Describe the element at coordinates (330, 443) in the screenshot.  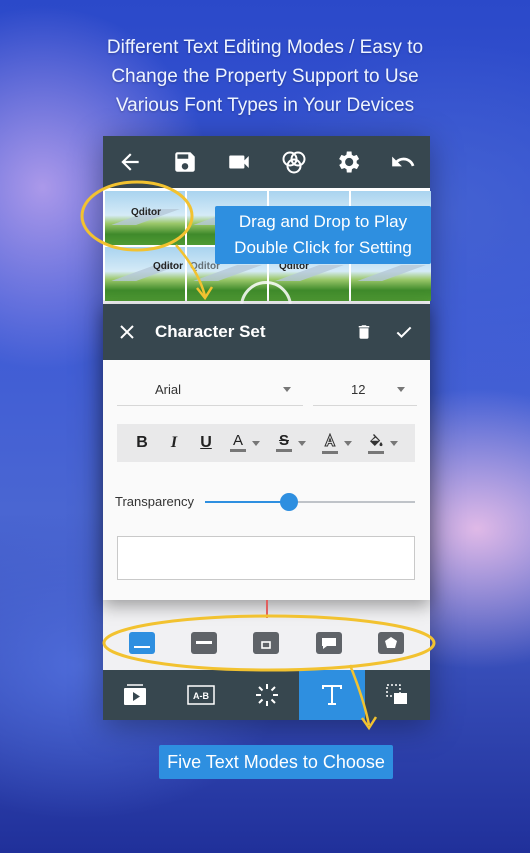
I see `outline-text-icon` at that location.